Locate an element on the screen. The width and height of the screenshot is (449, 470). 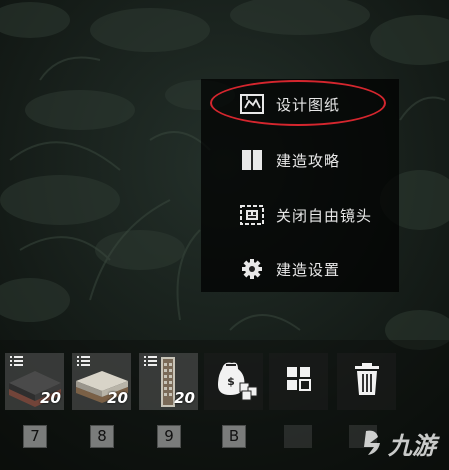
hotbar-slot-grid-menu is located at coordinates (298, 381).